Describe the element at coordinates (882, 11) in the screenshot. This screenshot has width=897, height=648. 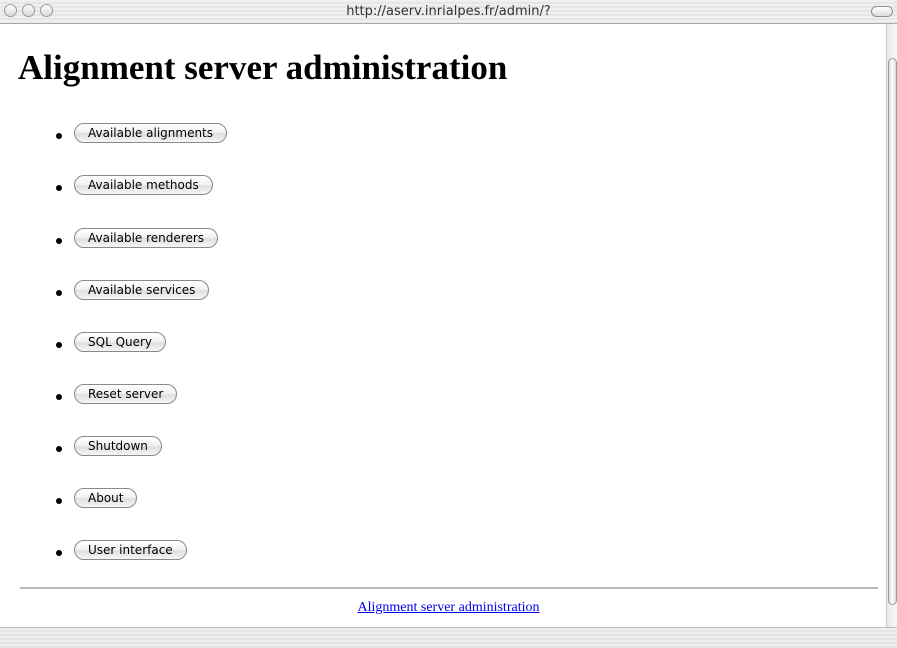
I see `toolbar-toggle-button` at that location.